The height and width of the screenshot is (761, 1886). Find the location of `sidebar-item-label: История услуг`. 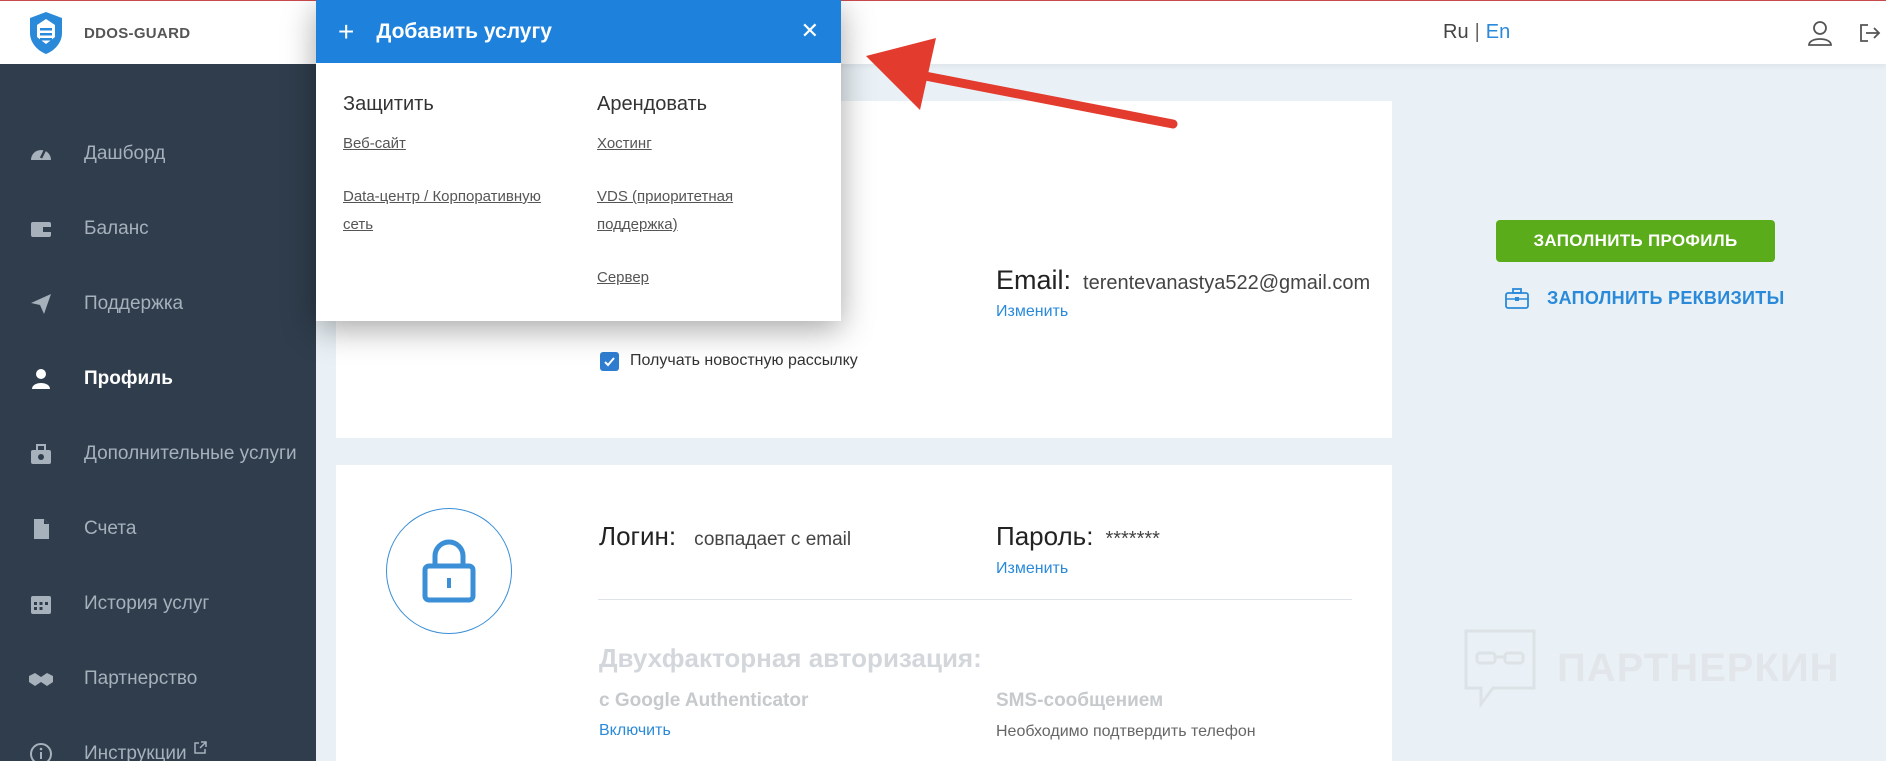

sidebar-item-label: История услуг is located at coordinates (147, 603).